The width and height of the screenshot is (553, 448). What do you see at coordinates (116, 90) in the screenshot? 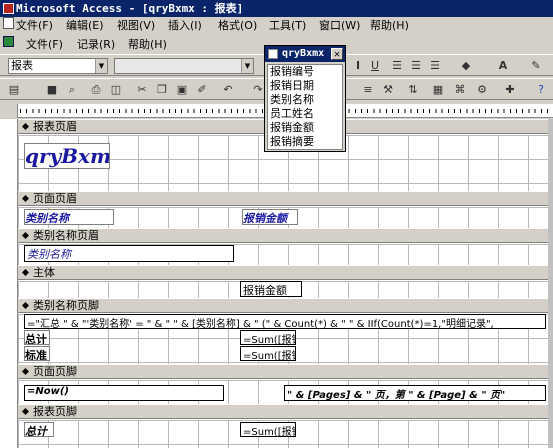
I see `print-preview-icon: ◫` at bounding box center [116, 90].